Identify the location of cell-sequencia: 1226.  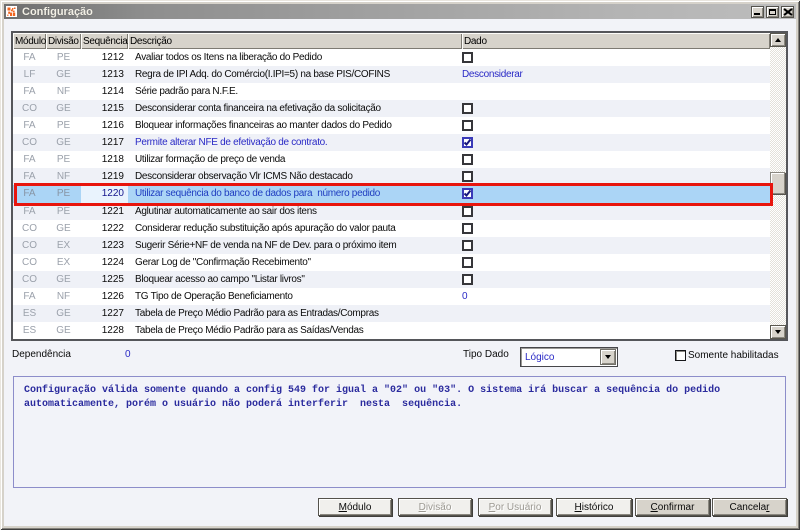
(112, 296).